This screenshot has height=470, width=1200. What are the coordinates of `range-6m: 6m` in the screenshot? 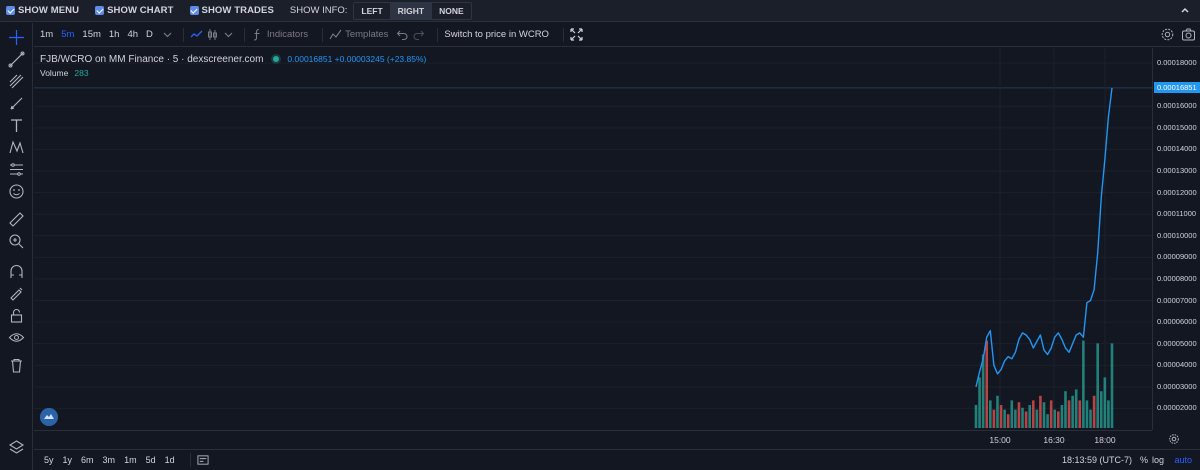 It's located at (87, 460).